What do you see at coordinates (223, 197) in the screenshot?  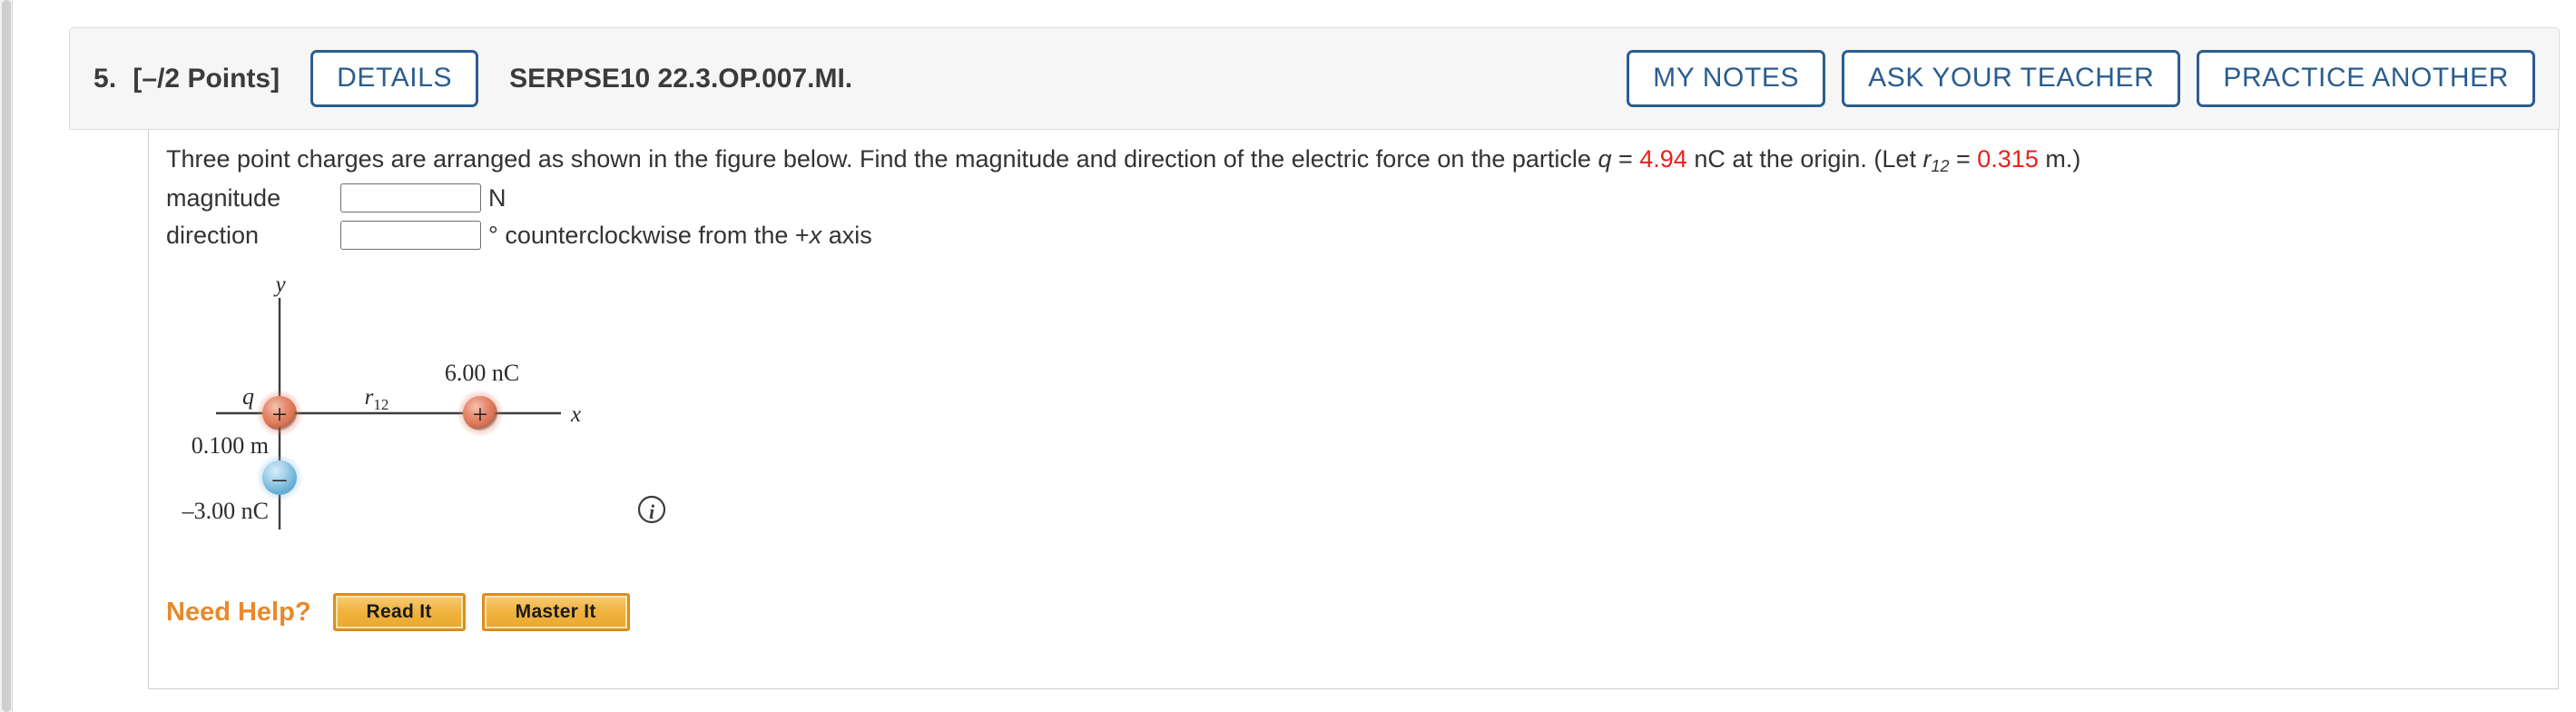 I see `magnitude-label: magnitude` at bounding box center [223, 197].